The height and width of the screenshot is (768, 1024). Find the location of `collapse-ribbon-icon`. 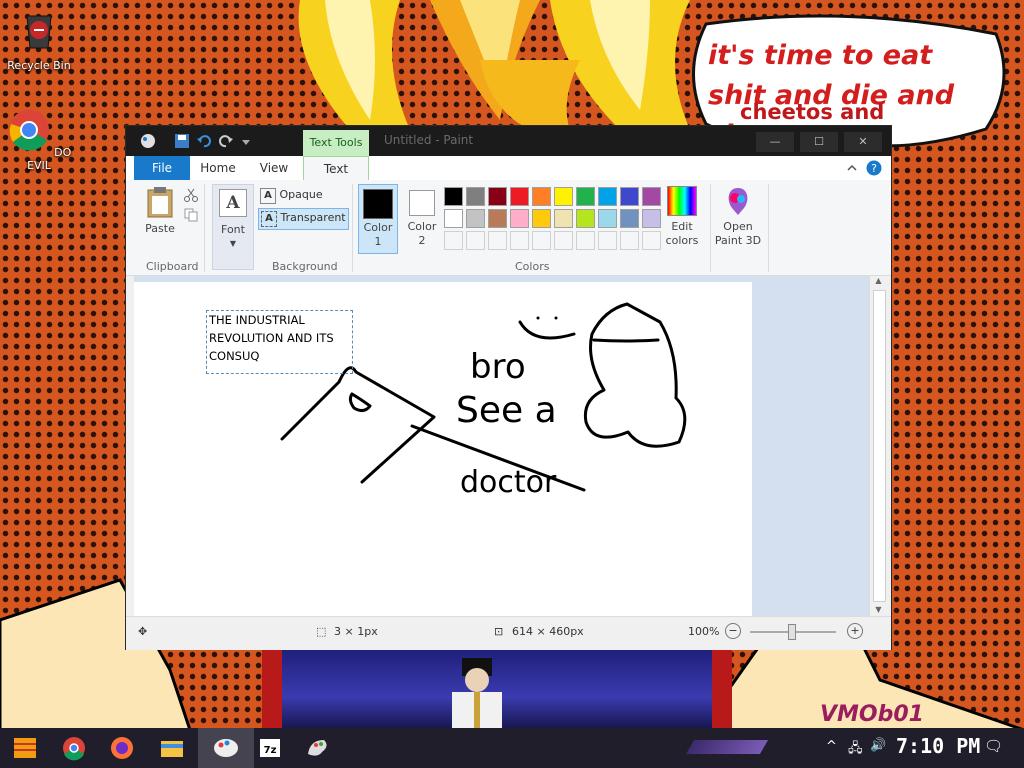

collapse-ribbon-icon is located at coordinates (852, 168).